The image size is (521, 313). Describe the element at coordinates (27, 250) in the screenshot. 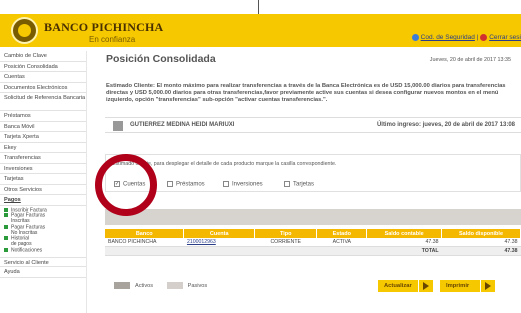

I see `submenu-label: Notificaciones` at that location.